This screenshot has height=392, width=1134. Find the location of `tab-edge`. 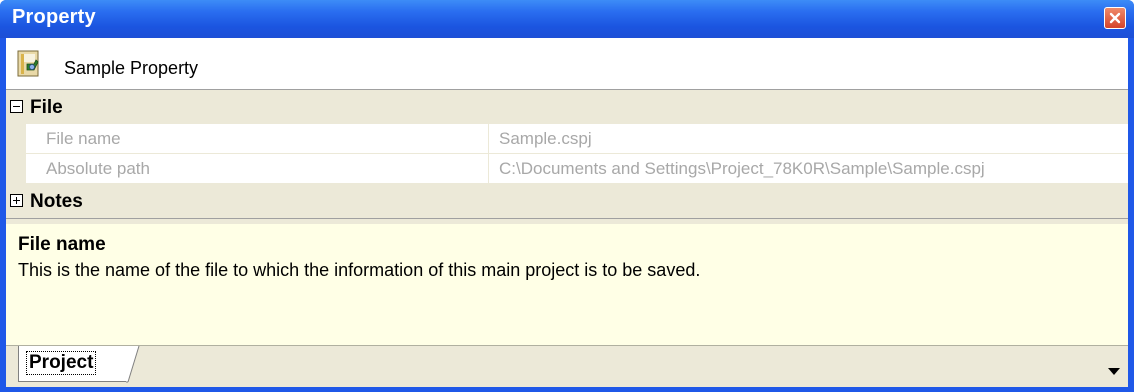

tab-edge is located at coordinates (133, 364).